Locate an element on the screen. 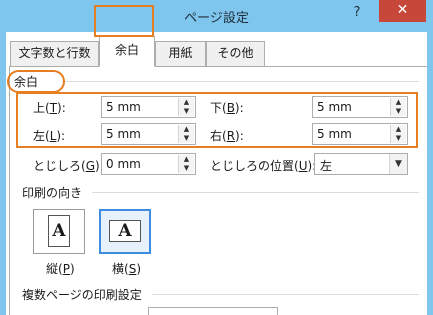  gutter-label: とじしろ(G): is located at coordinates (68, 166).